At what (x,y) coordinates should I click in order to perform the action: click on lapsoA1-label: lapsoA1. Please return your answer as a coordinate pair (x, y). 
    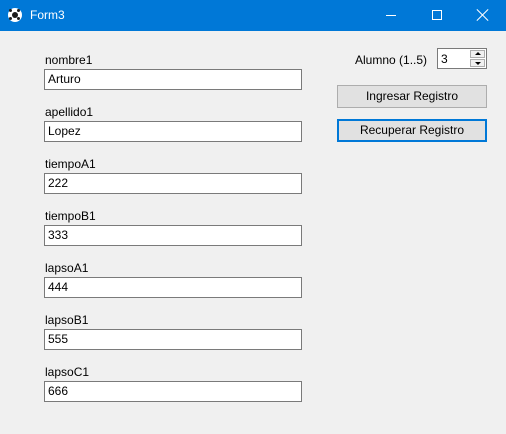
    Looking at the image, I should click on (67, 268).